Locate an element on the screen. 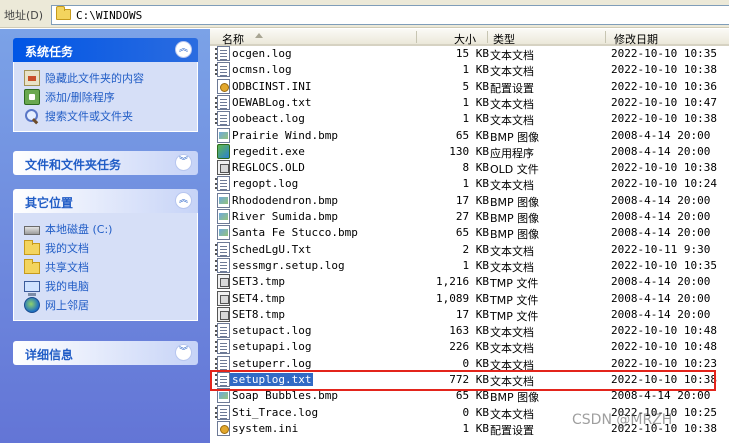 This screenshot has height=443, width=729. image-file-icon is located at coordinates (223, 216).